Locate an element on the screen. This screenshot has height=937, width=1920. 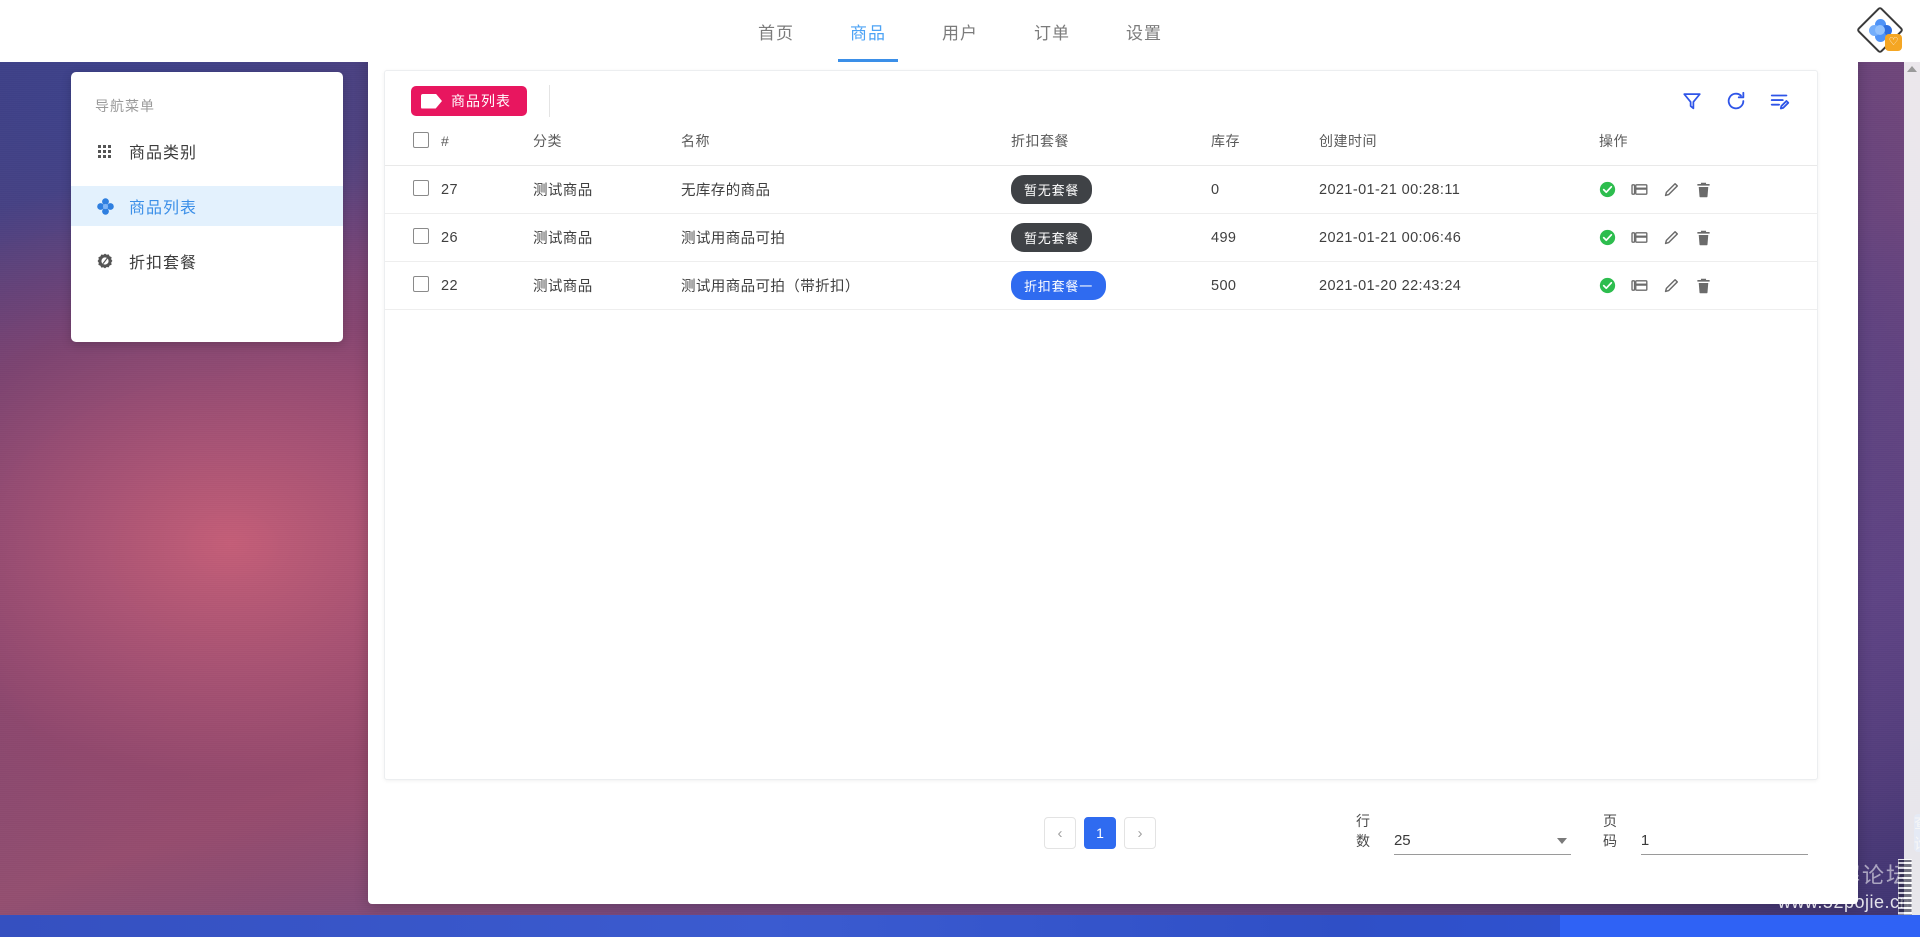
scroll-up-caret-icon is located at coordinates (1912, 69).